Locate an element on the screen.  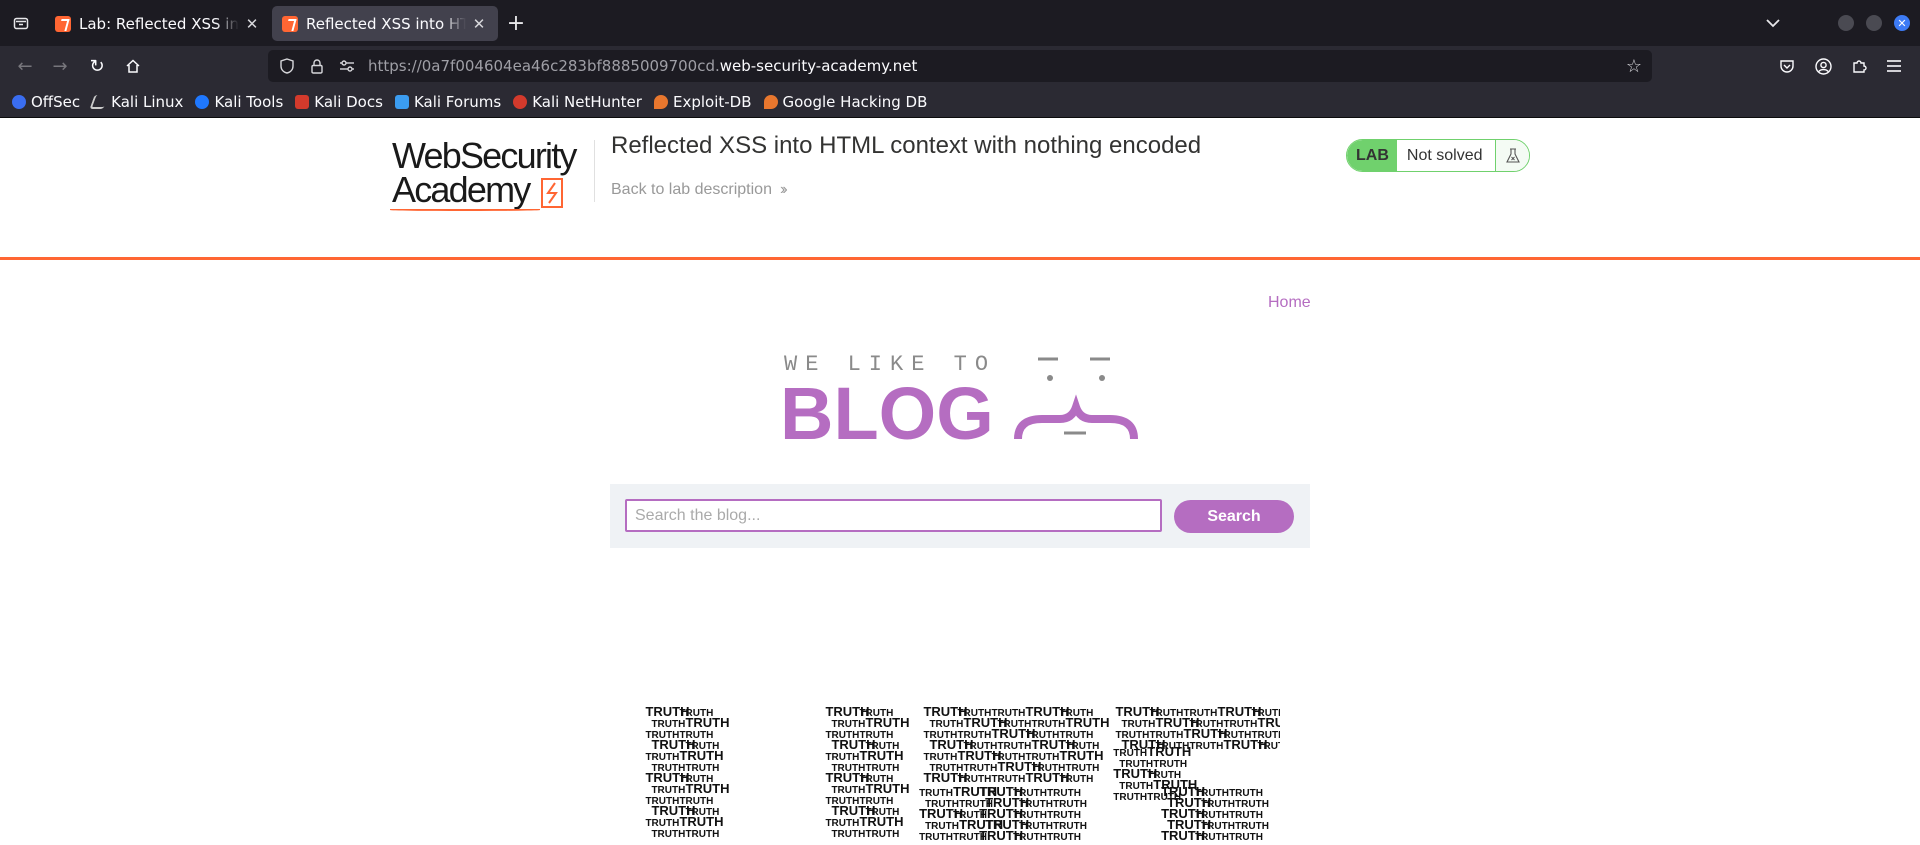
double-chevron-right-icon: ›› is located at coordinates (783, 189).